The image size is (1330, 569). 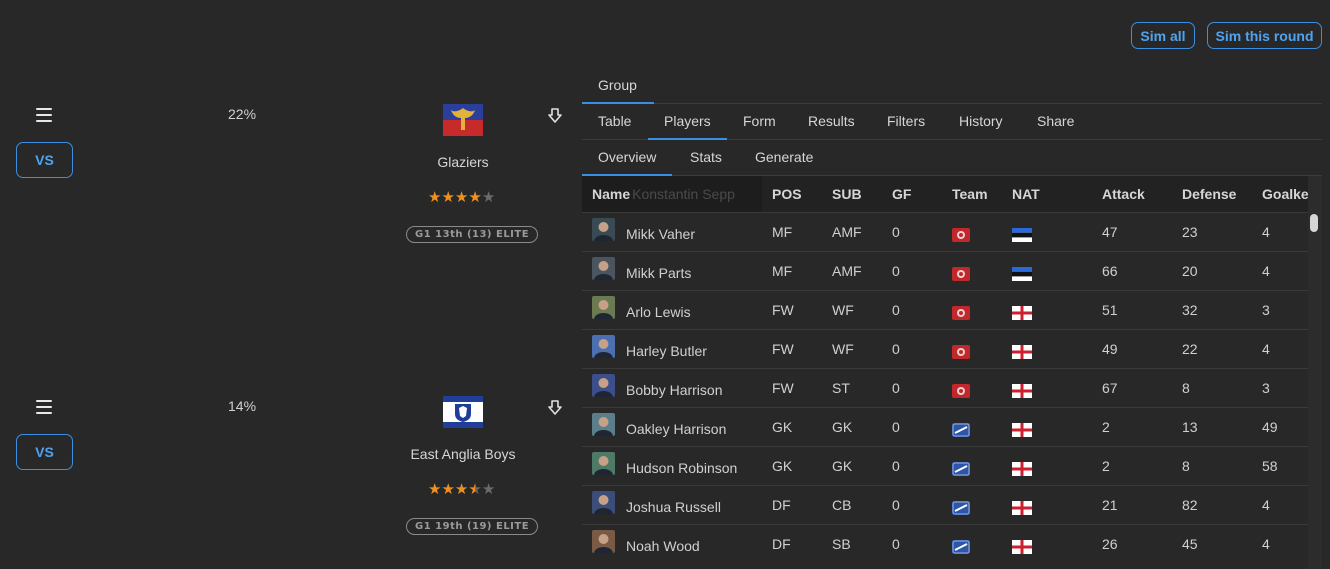 What do you see at coordinates (674, 390) in the screenshot?
I see `player-name: Bobby Harrison` at bounding box center [674, 390].